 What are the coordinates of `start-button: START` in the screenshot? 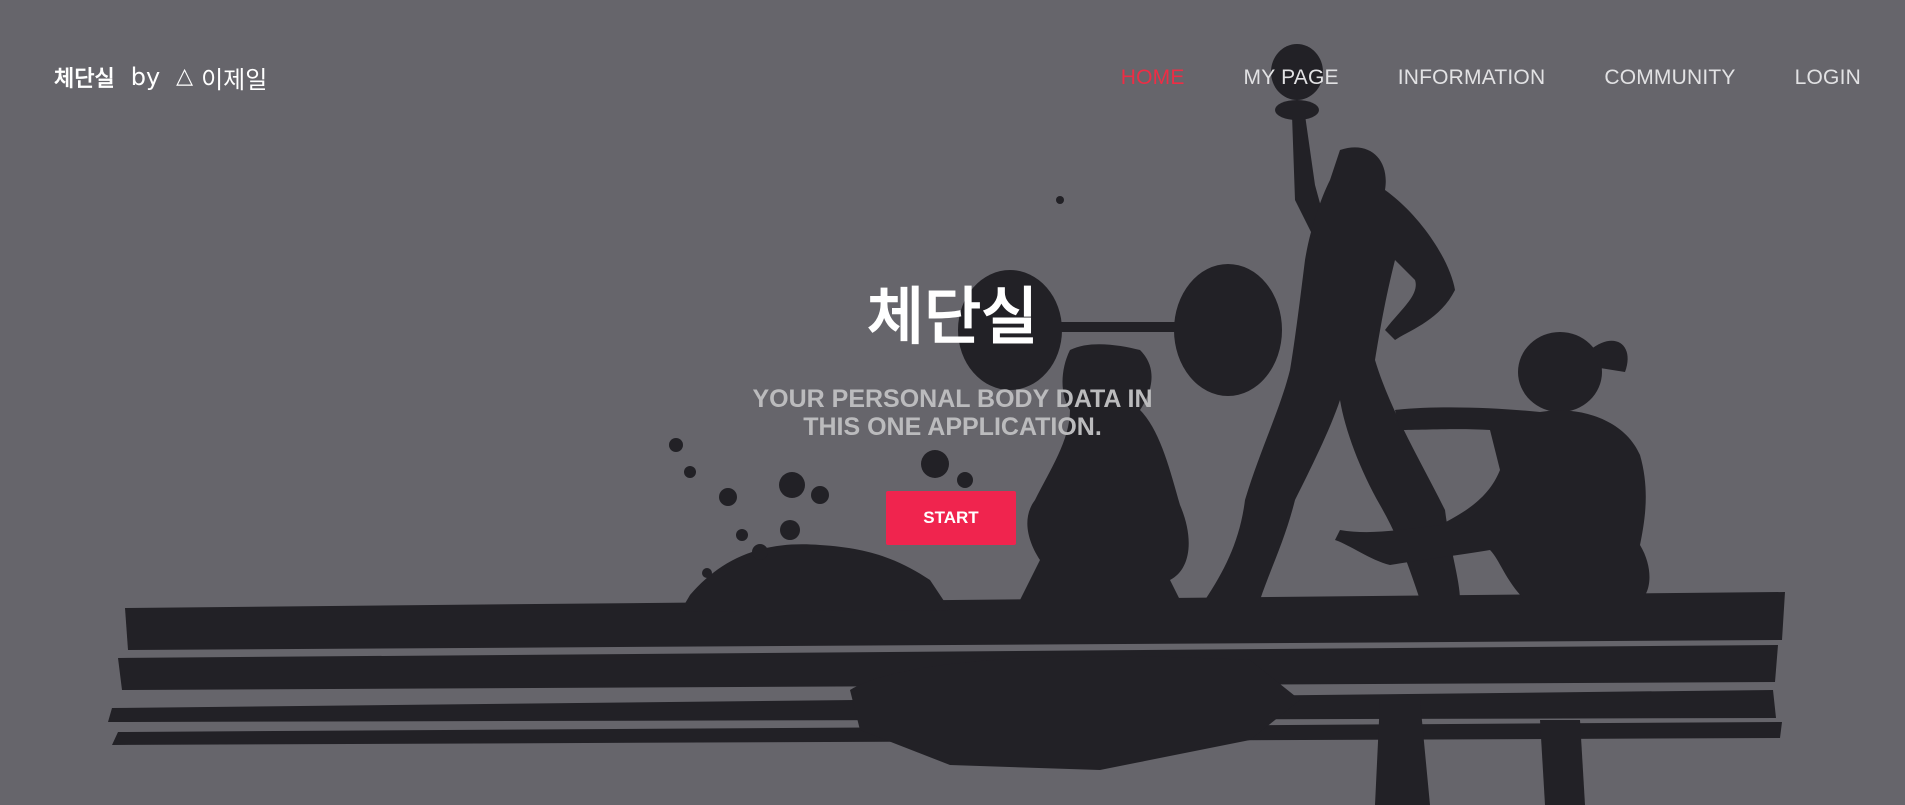 It's located at (951, 518).